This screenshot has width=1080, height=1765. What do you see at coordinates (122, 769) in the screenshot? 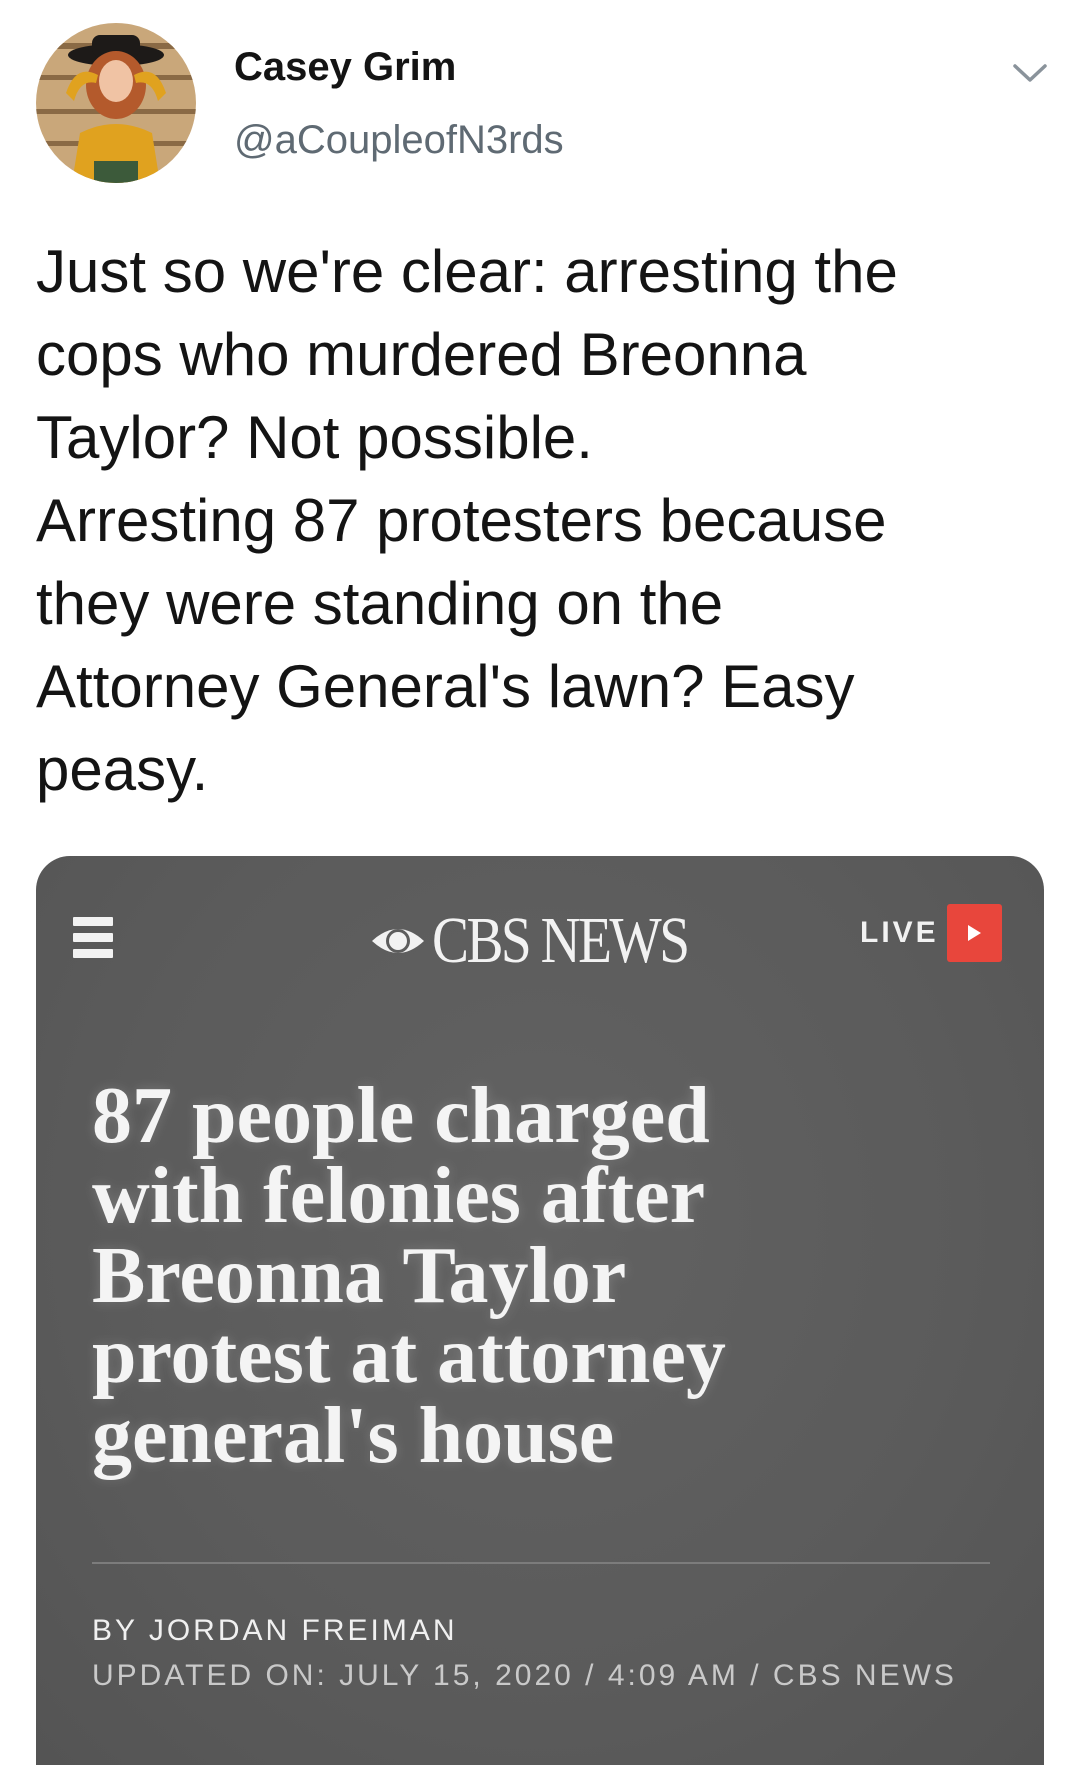
I see `tweet-text-line: peasy.` at bounding box center [122, 769].